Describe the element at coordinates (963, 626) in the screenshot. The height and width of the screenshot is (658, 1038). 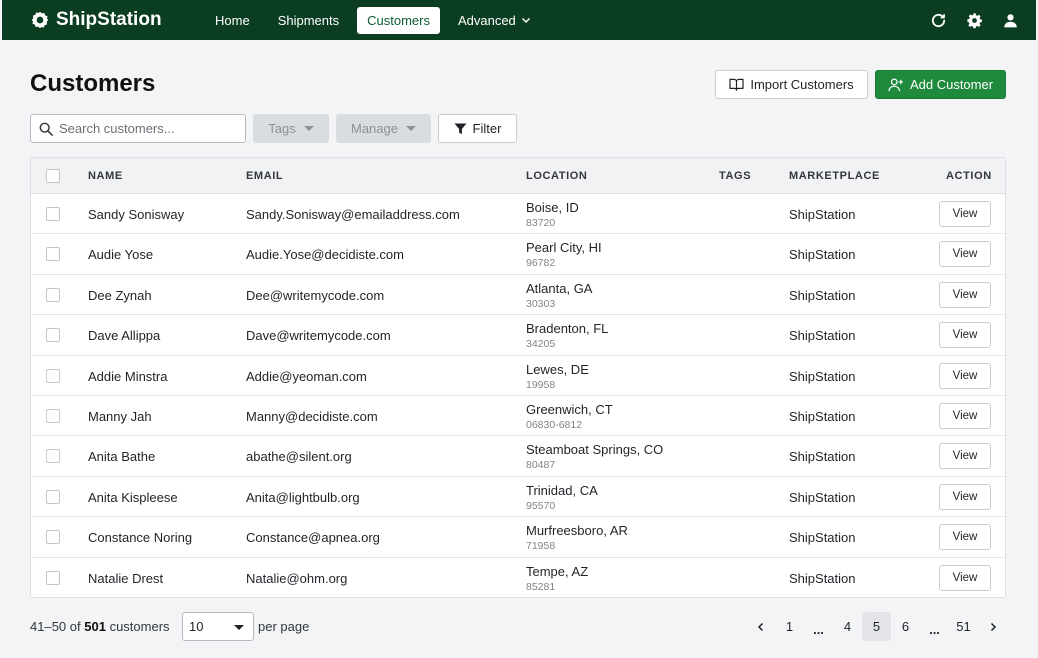
I see `page-number-button: 51` at that location.